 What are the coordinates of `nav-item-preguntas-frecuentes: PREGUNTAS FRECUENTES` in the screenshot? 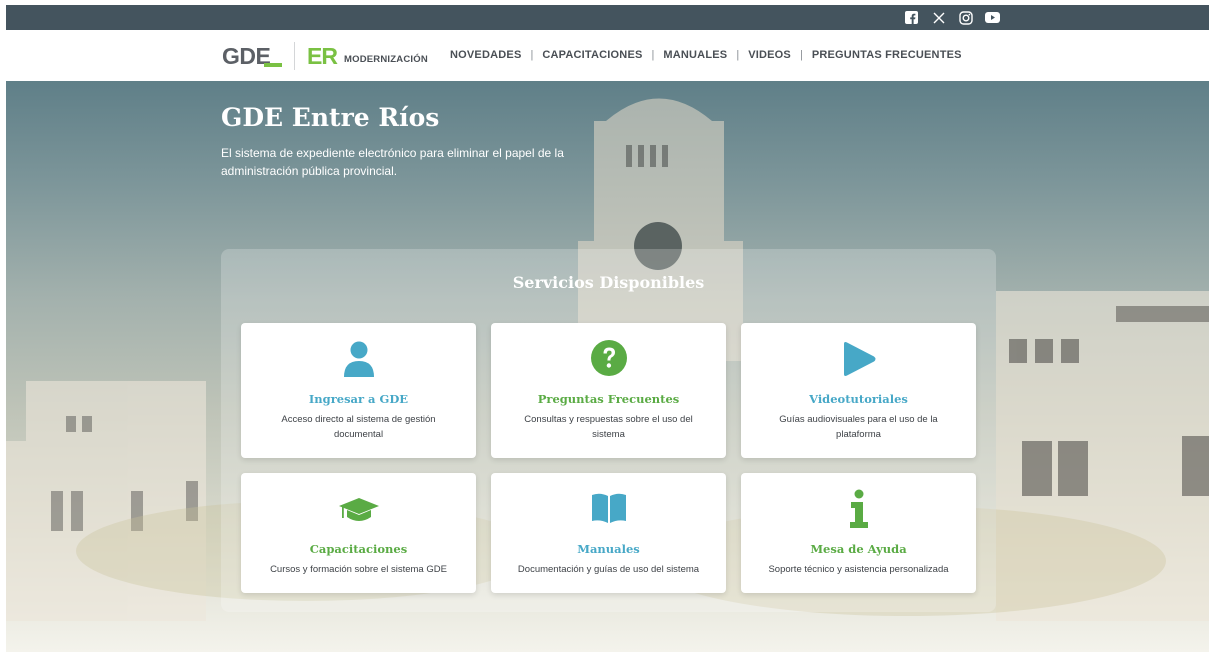 It's located at (887, 55).